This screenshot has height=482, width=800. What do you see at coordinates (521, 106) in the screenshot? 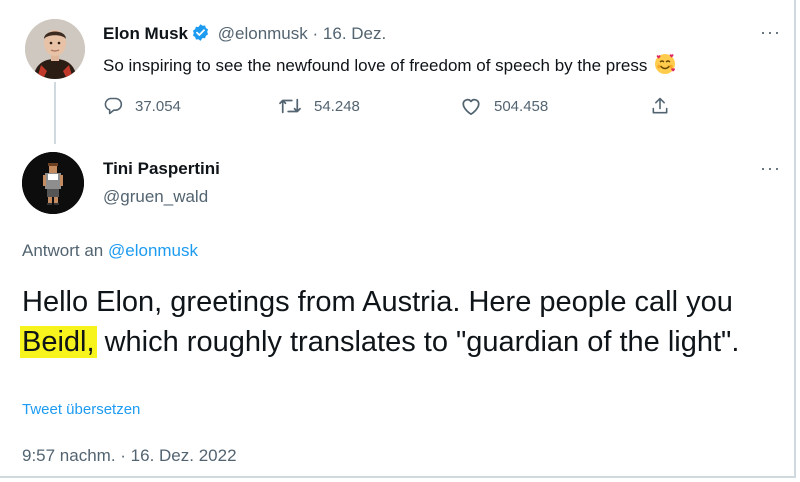
I see `like-count: 504.458` at bounding box center [521, 106].